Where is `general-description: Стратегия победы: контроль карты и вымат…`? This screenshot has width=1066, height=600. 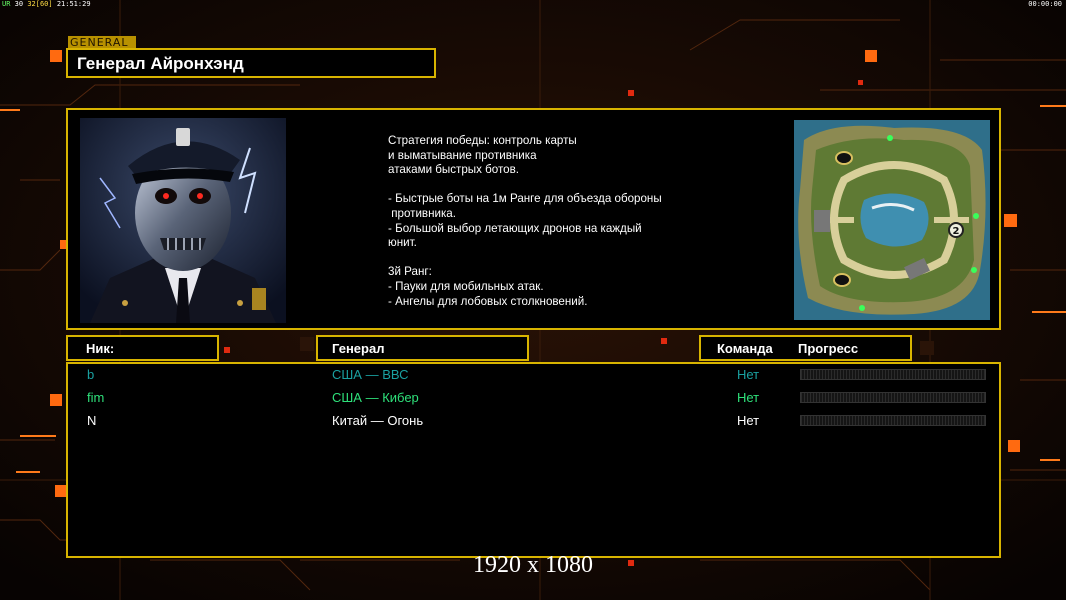
general-description: Стратегия победы: контроль карты и вымат… is located at coordinates (525, 221).